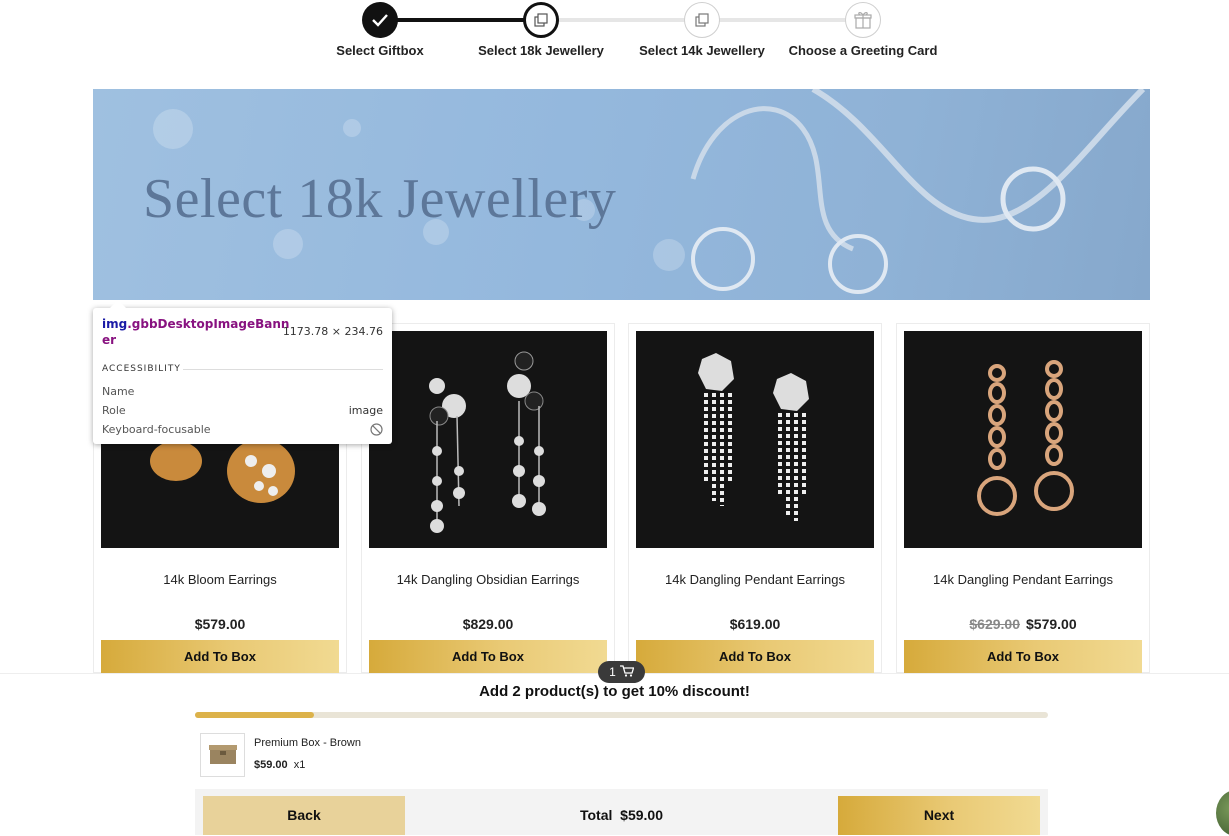 The width and height of the screenshot is (1229, 836). Describe the element at coordinates (114, 410) in the screenshot. I see `tooltip-row-label: Role` at that location.